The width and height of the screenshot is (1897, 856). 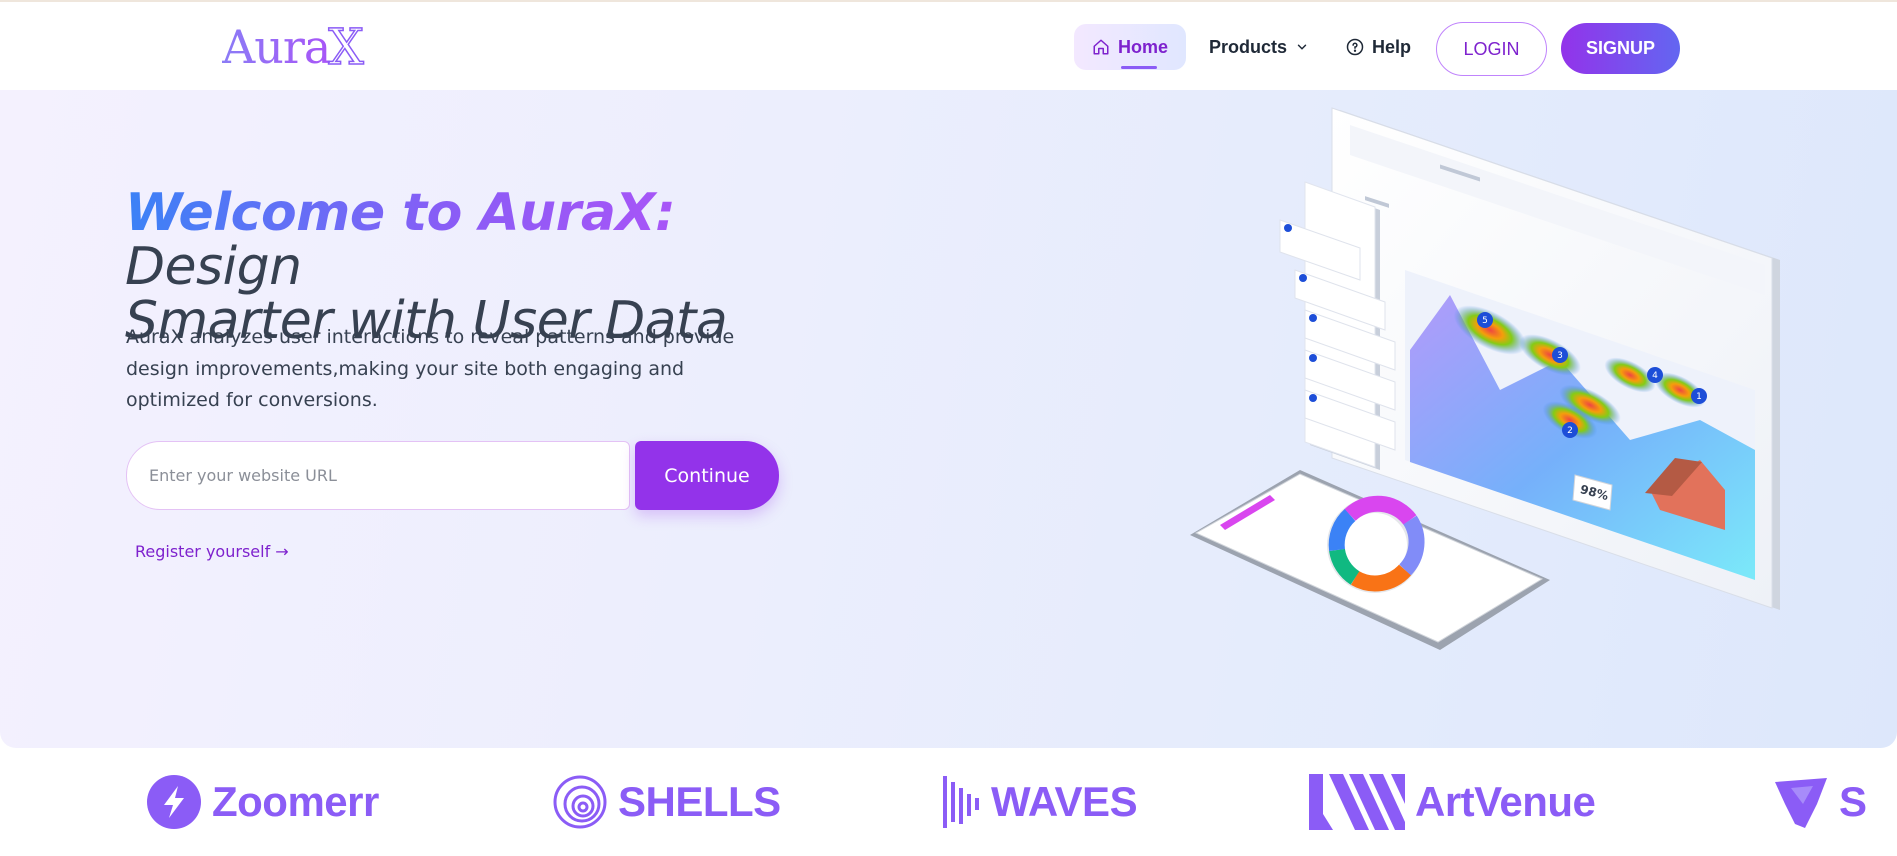 I want to click on brand-name: ArtVenue, so click(x=1505, y=801).